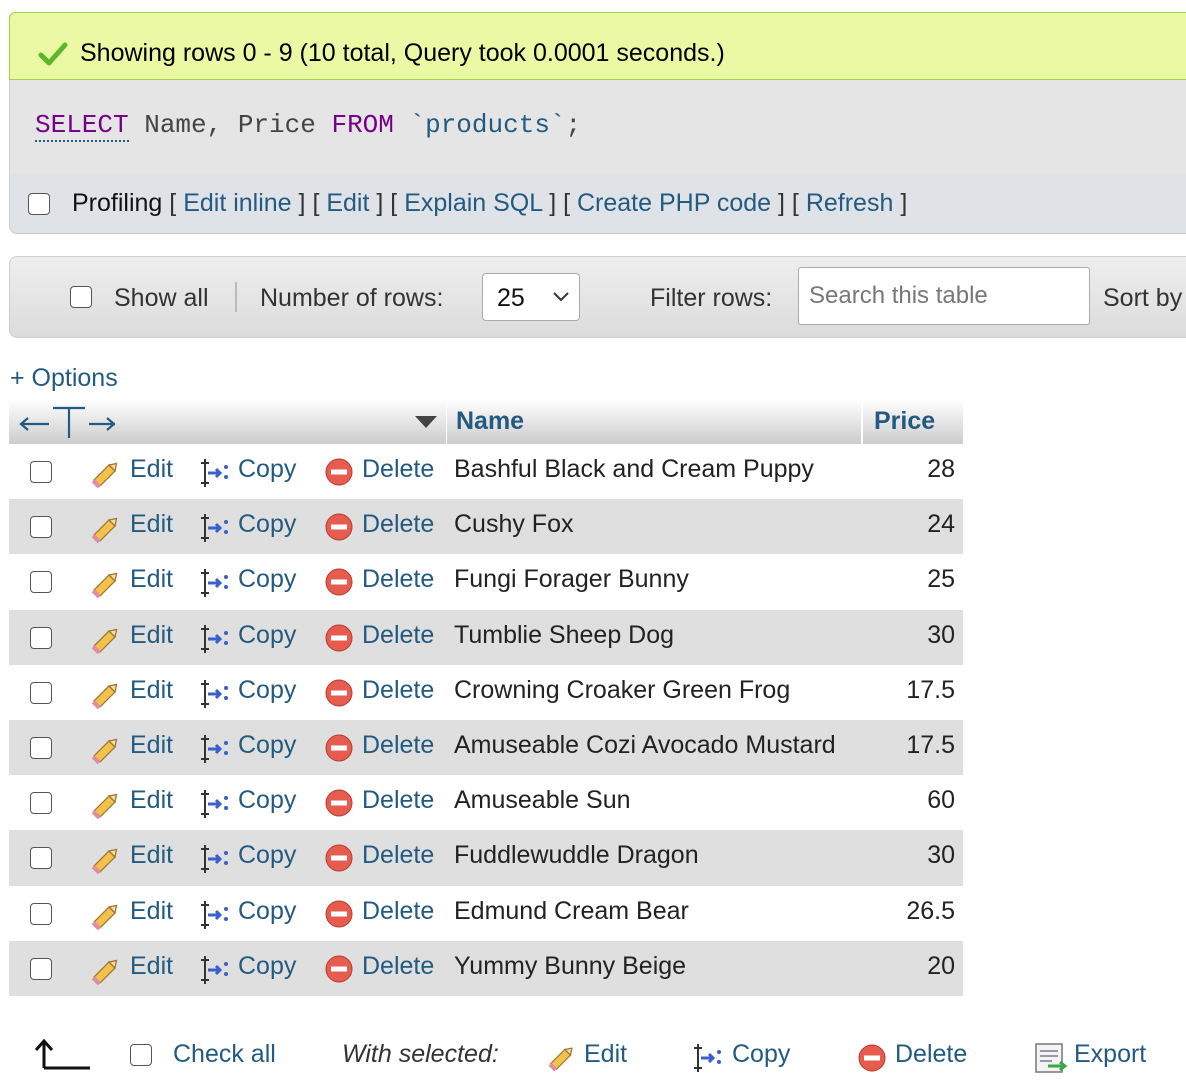 The image size is (1186, 1090). What do you see at coordinates (473, 203) in the screenshot?
I see `explain-sql-link: Explain SQL` at bounding box center [473, 203].